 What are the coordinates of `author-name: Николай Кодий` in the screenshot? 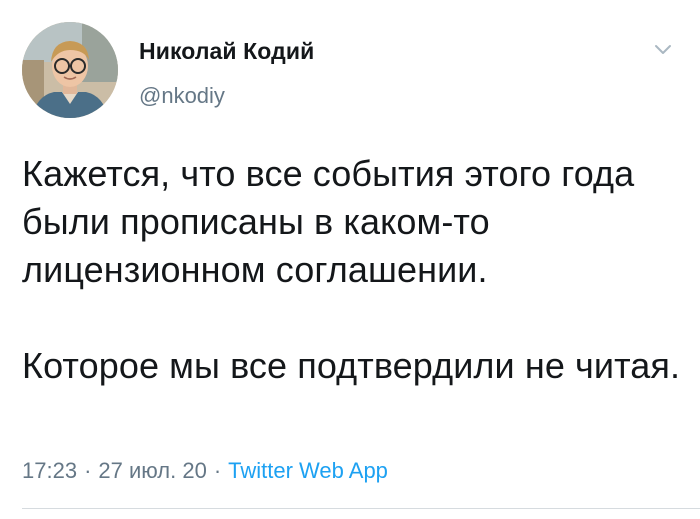 It's located at (226, 51).